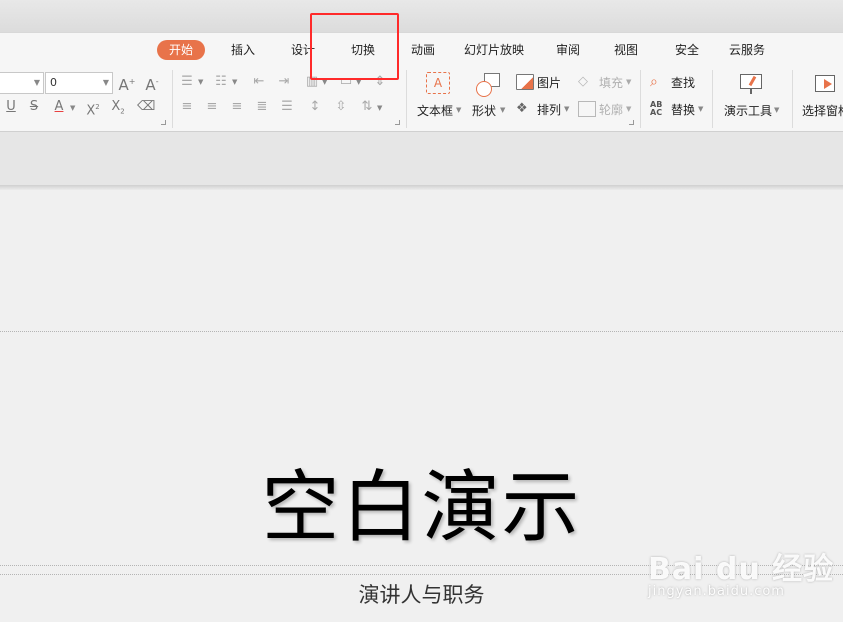  Describe the element at coordinates (435, 110) in the screenshot. I see `text-box-button: 文本框` at that location.